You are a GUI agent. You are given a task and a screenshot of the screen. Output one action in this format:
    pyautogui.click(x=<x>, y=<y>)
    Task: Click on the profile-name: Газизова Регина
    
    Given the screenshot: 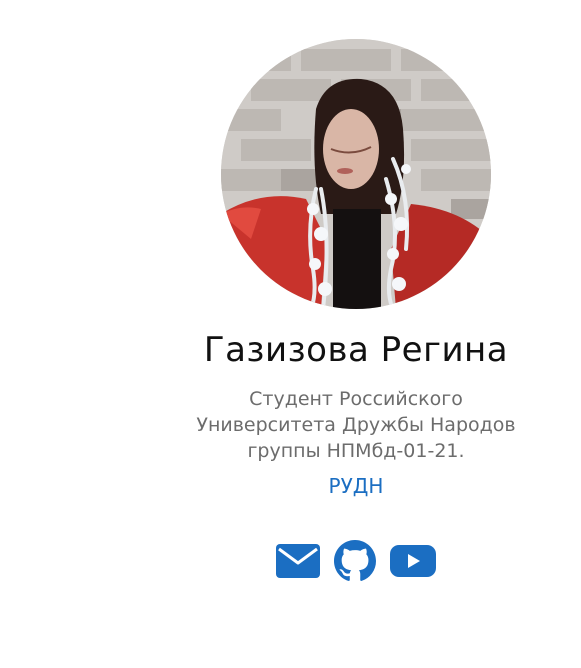 What is the action you would take?
    pyautogui.click(x=356, y=350)
    